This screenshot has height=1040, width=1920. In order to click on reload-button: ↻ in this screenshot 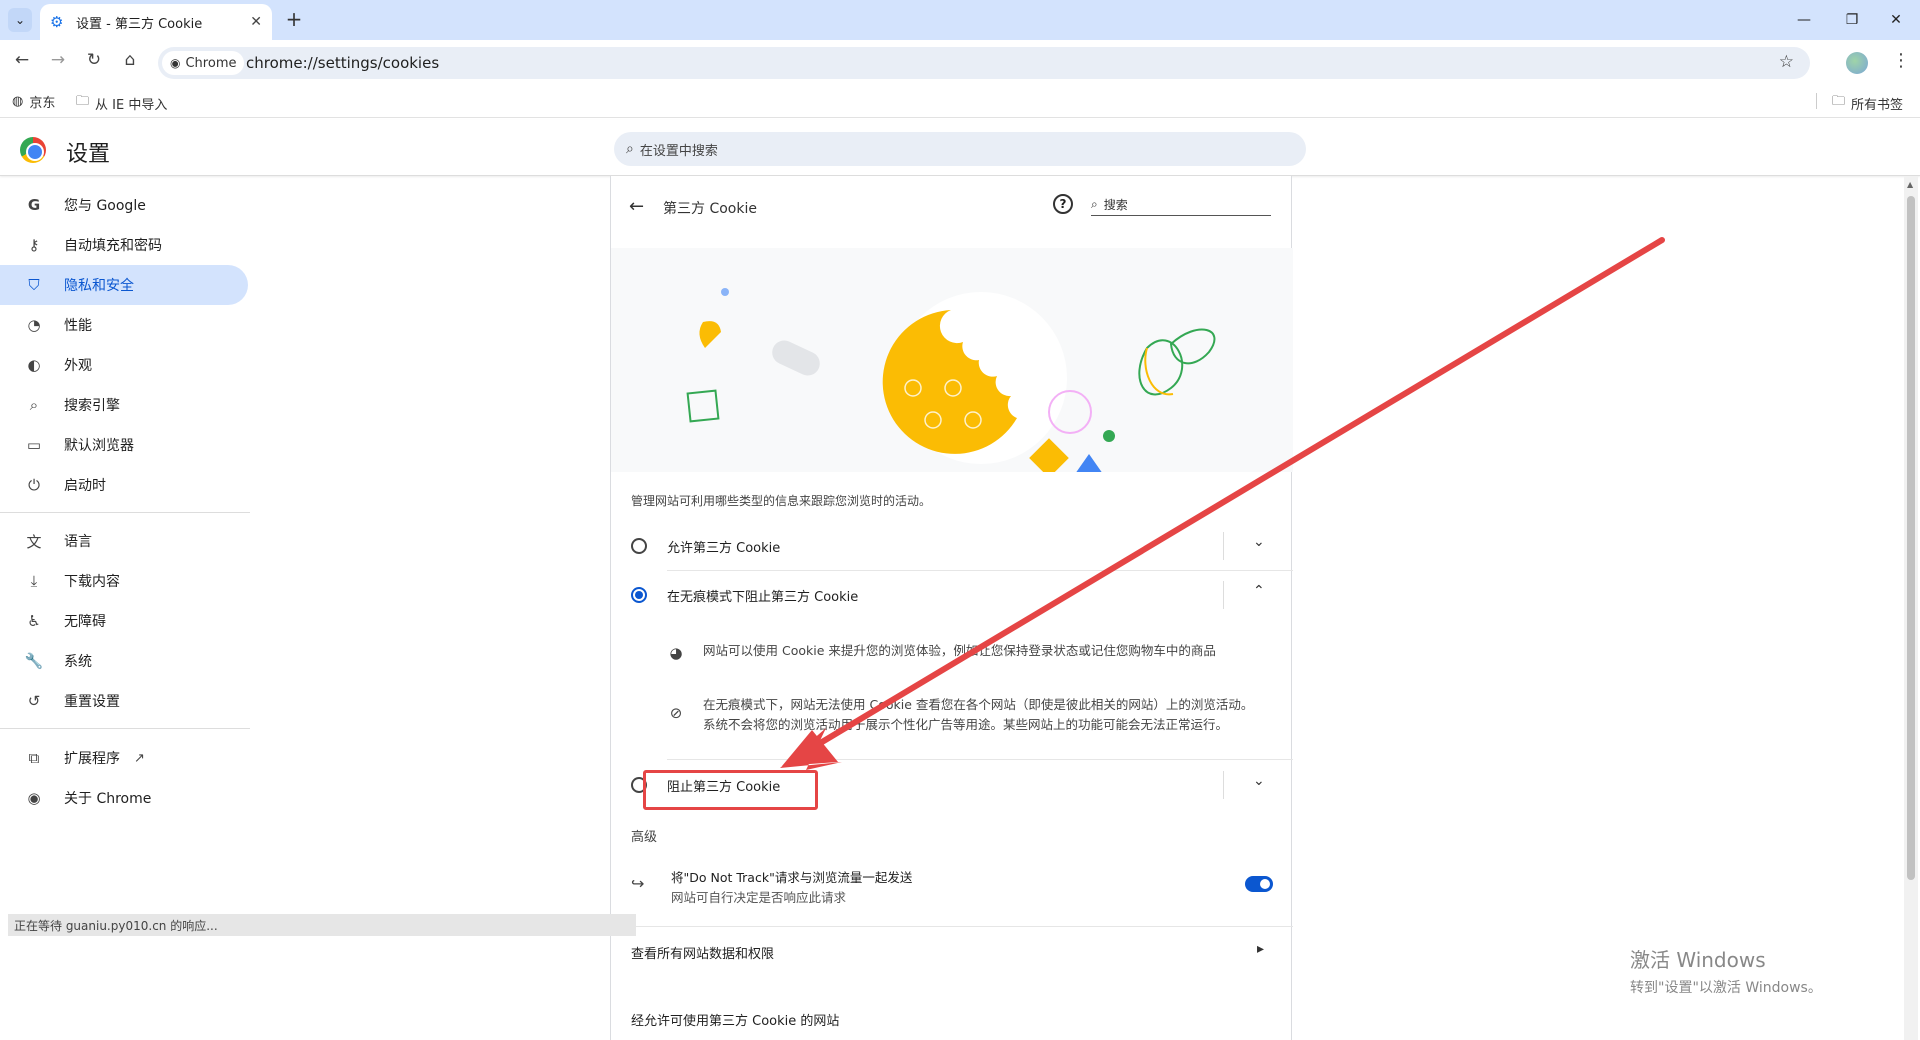, I will do `click(94, 60)`.